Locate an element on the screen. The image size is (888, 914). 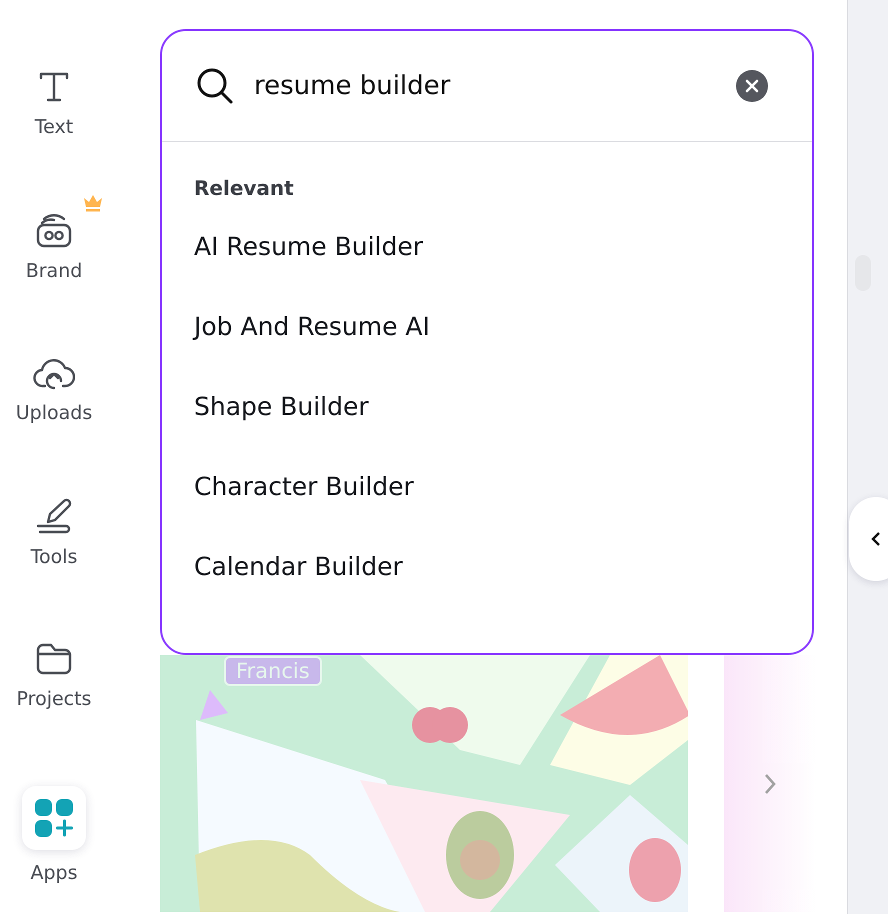
sidebar-item: Text is located at coordinates (54, 127).